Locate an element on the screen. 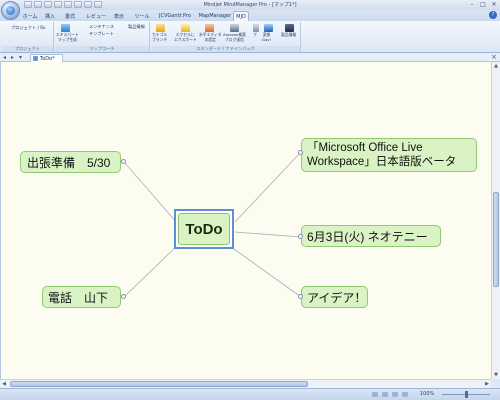 The image size is (500, 400). button-label-2: の設定 is located at coordinates (210, 39).